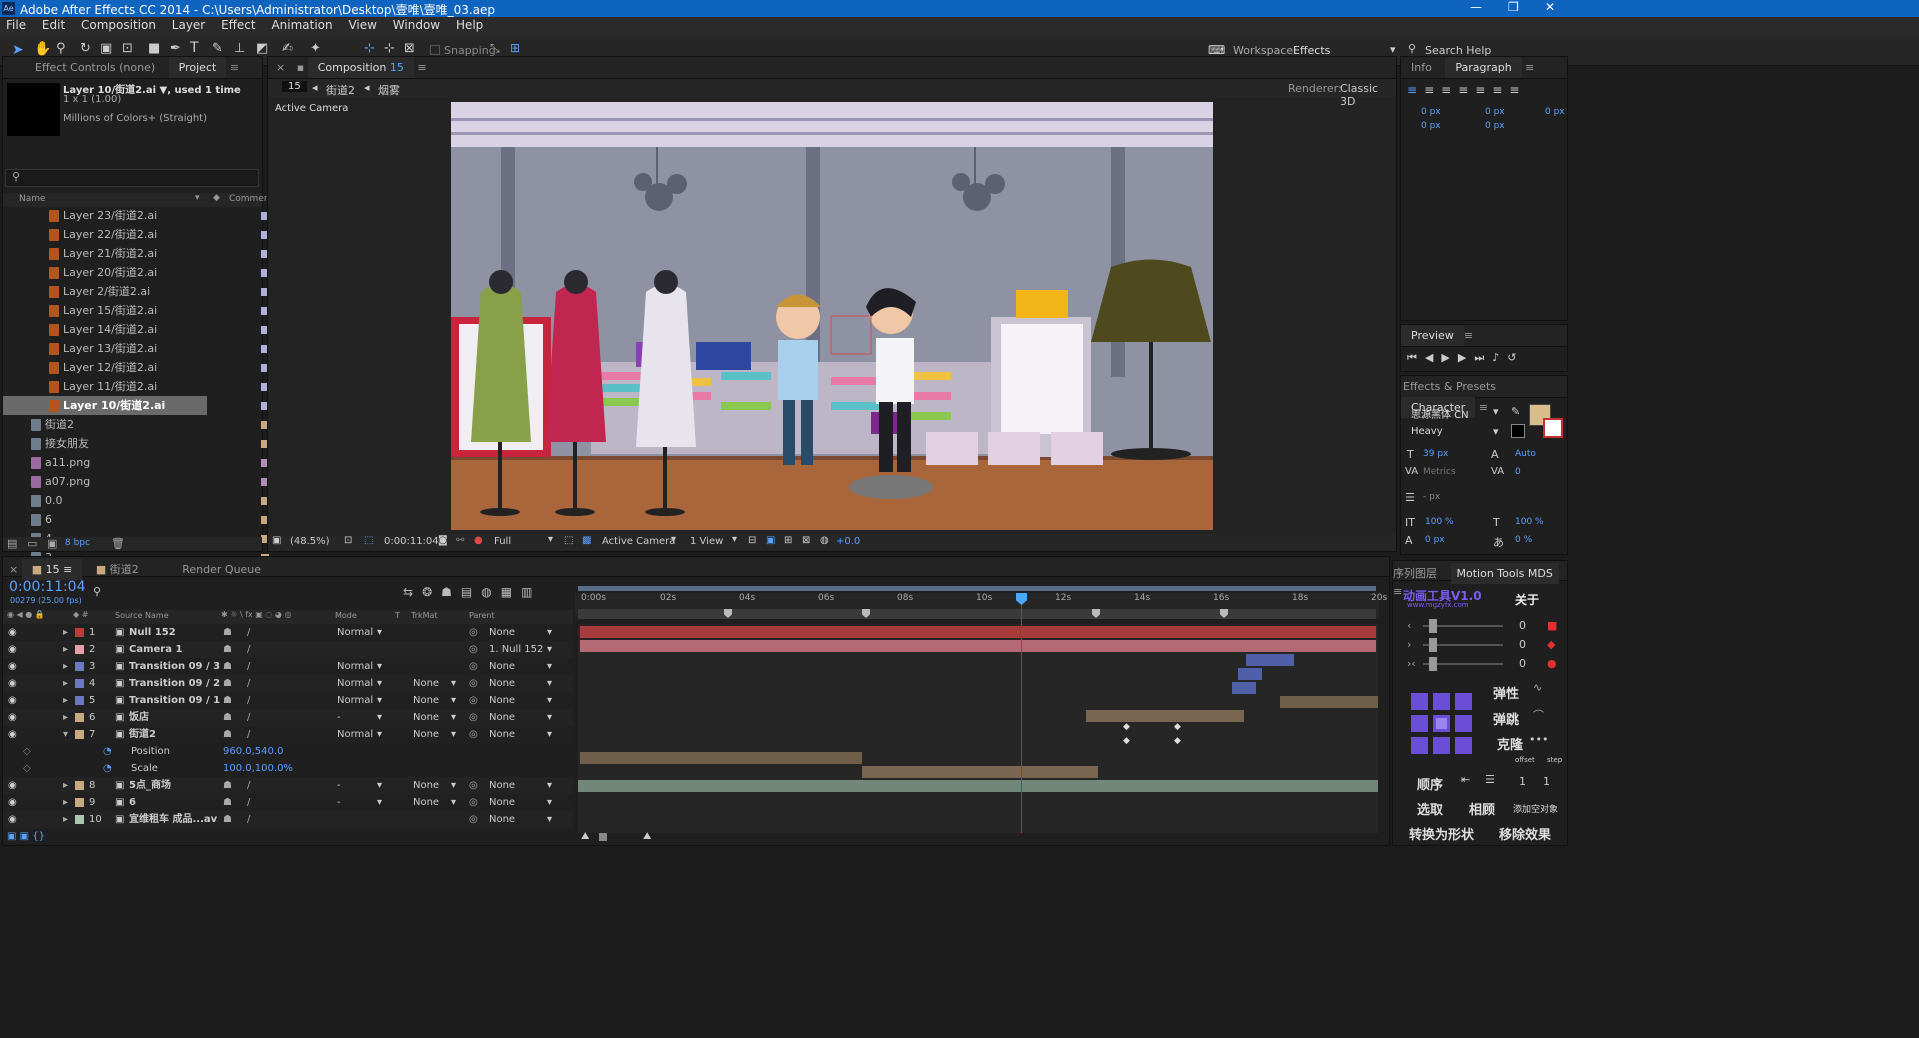  Describe the element at coordinates (117, 569) in the screenshot. I see `tab-comp-street: ■ 街道2` at that location.